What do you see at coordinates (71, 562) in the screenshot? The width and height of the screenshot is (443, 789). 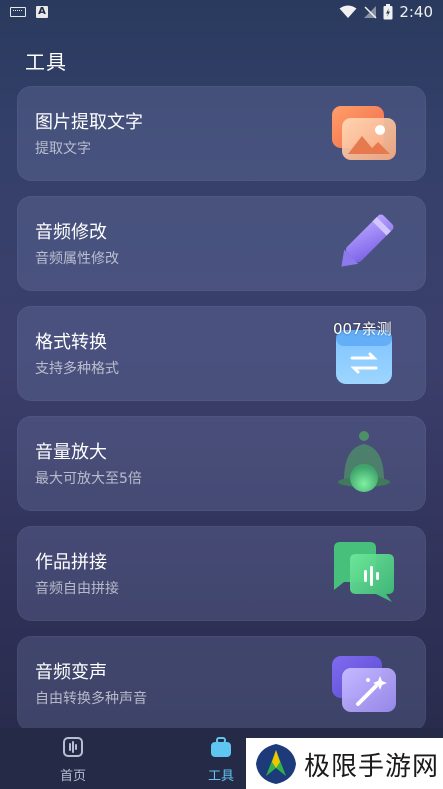 I see `card-title: 作品拼接` at bounding box center [71, 562].